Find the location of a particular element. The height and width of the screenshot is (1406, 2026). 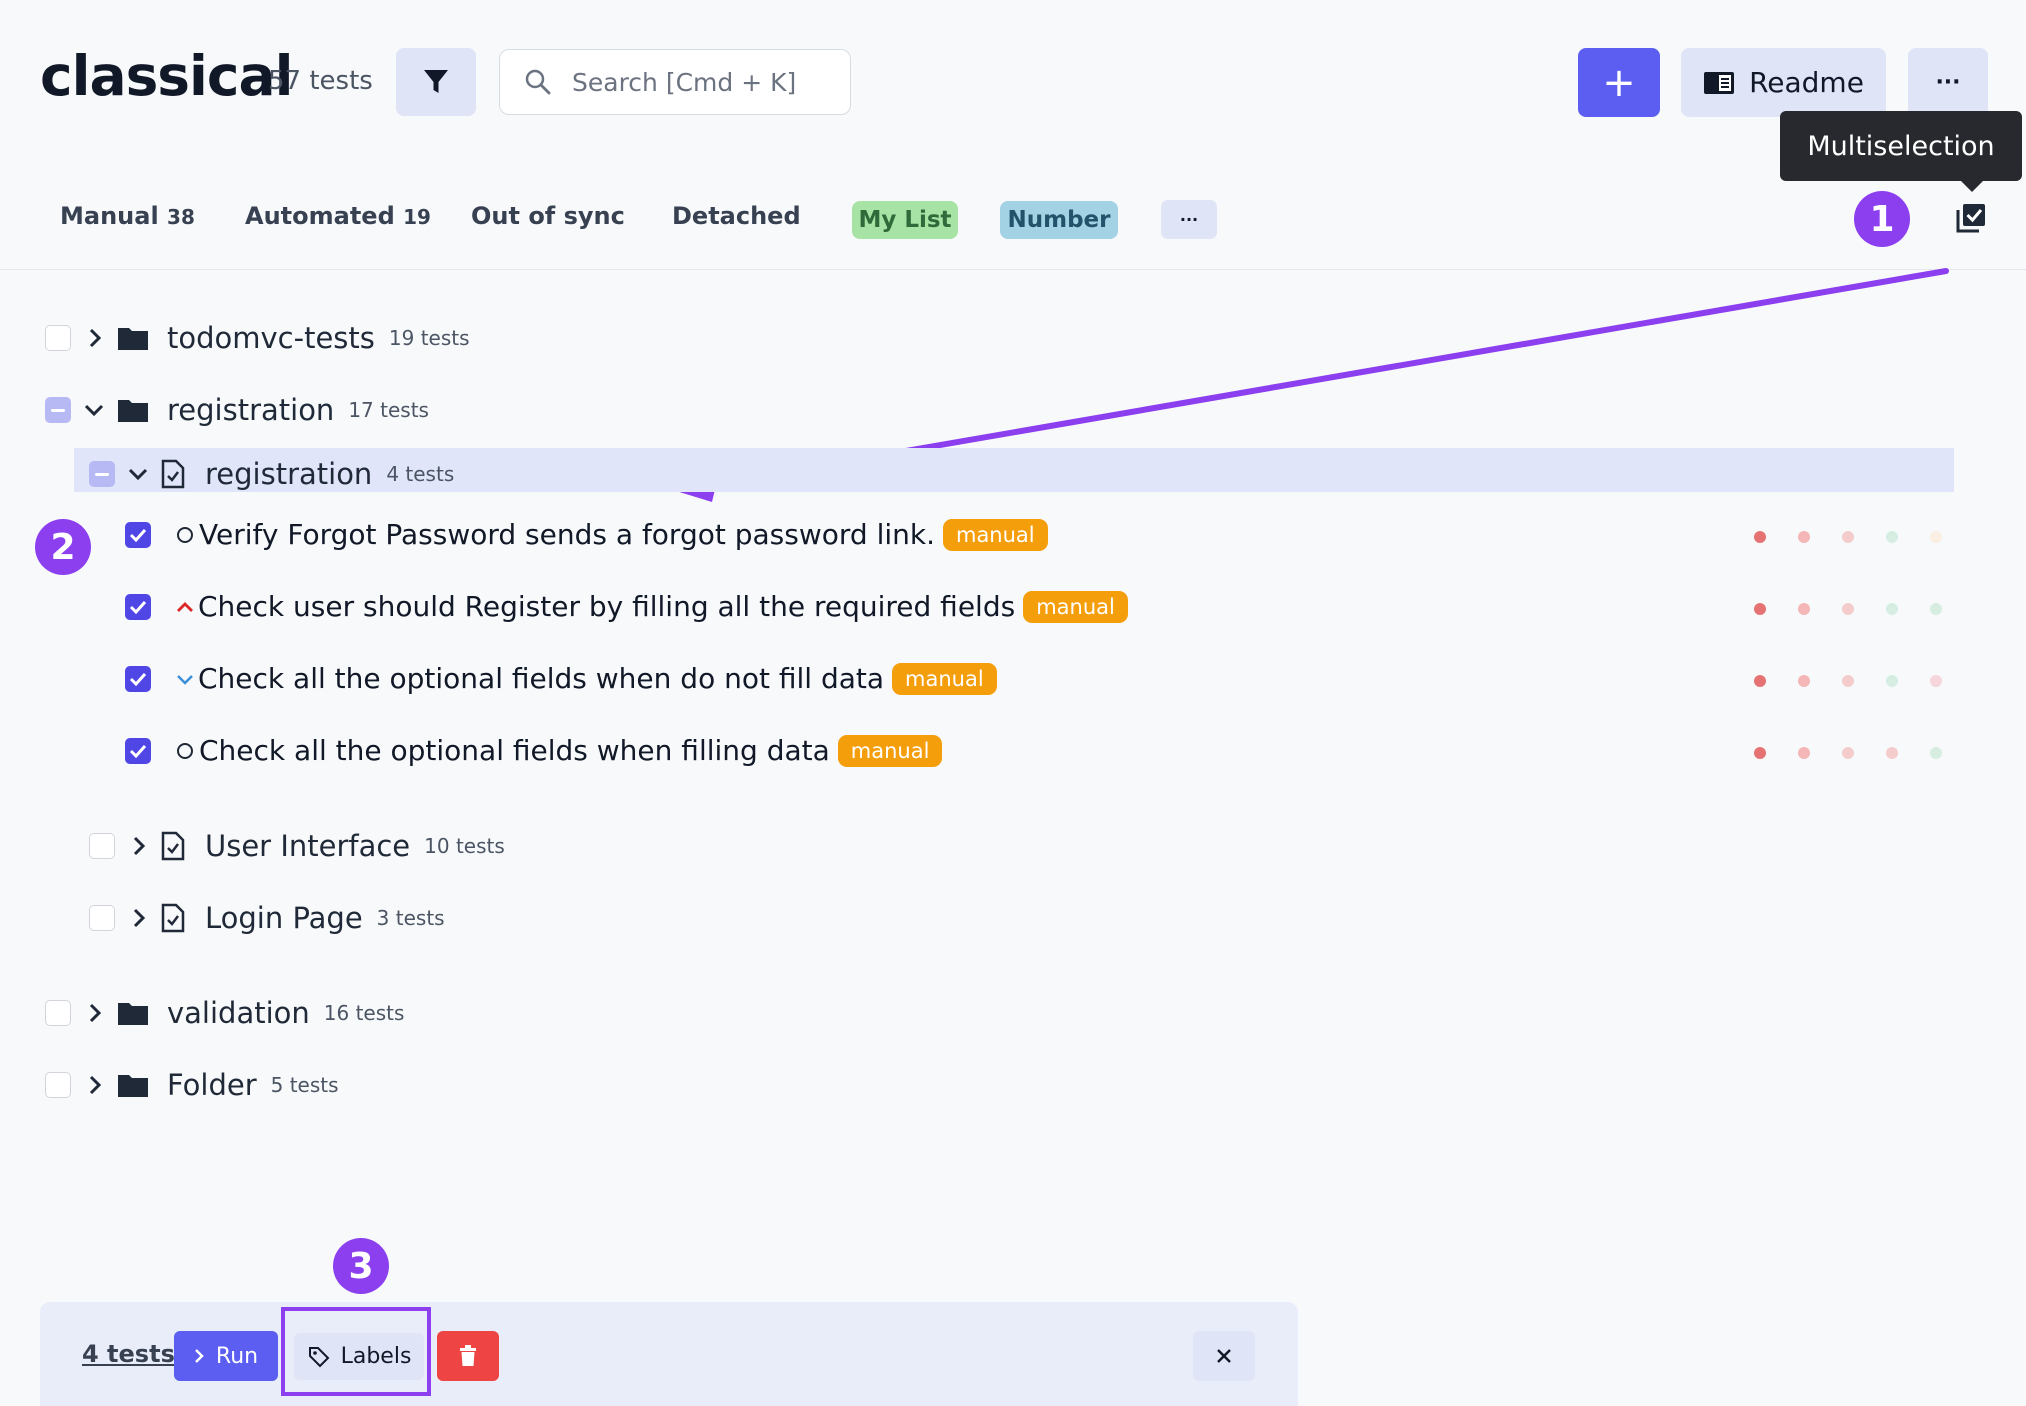

suite-count: 10 tests is located at coordinates (464, 846).